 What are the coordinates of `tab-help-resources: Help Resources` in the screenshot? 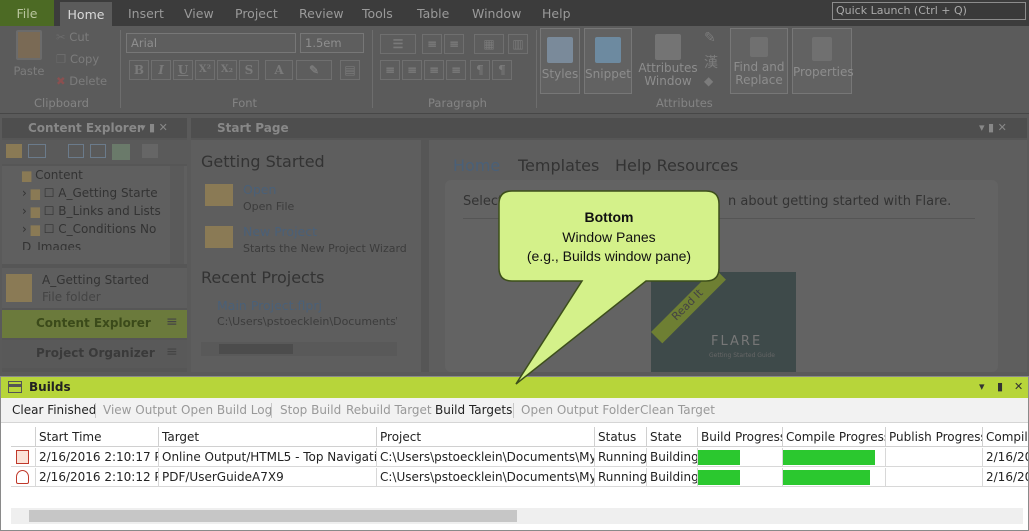 It's located at (676, 165).